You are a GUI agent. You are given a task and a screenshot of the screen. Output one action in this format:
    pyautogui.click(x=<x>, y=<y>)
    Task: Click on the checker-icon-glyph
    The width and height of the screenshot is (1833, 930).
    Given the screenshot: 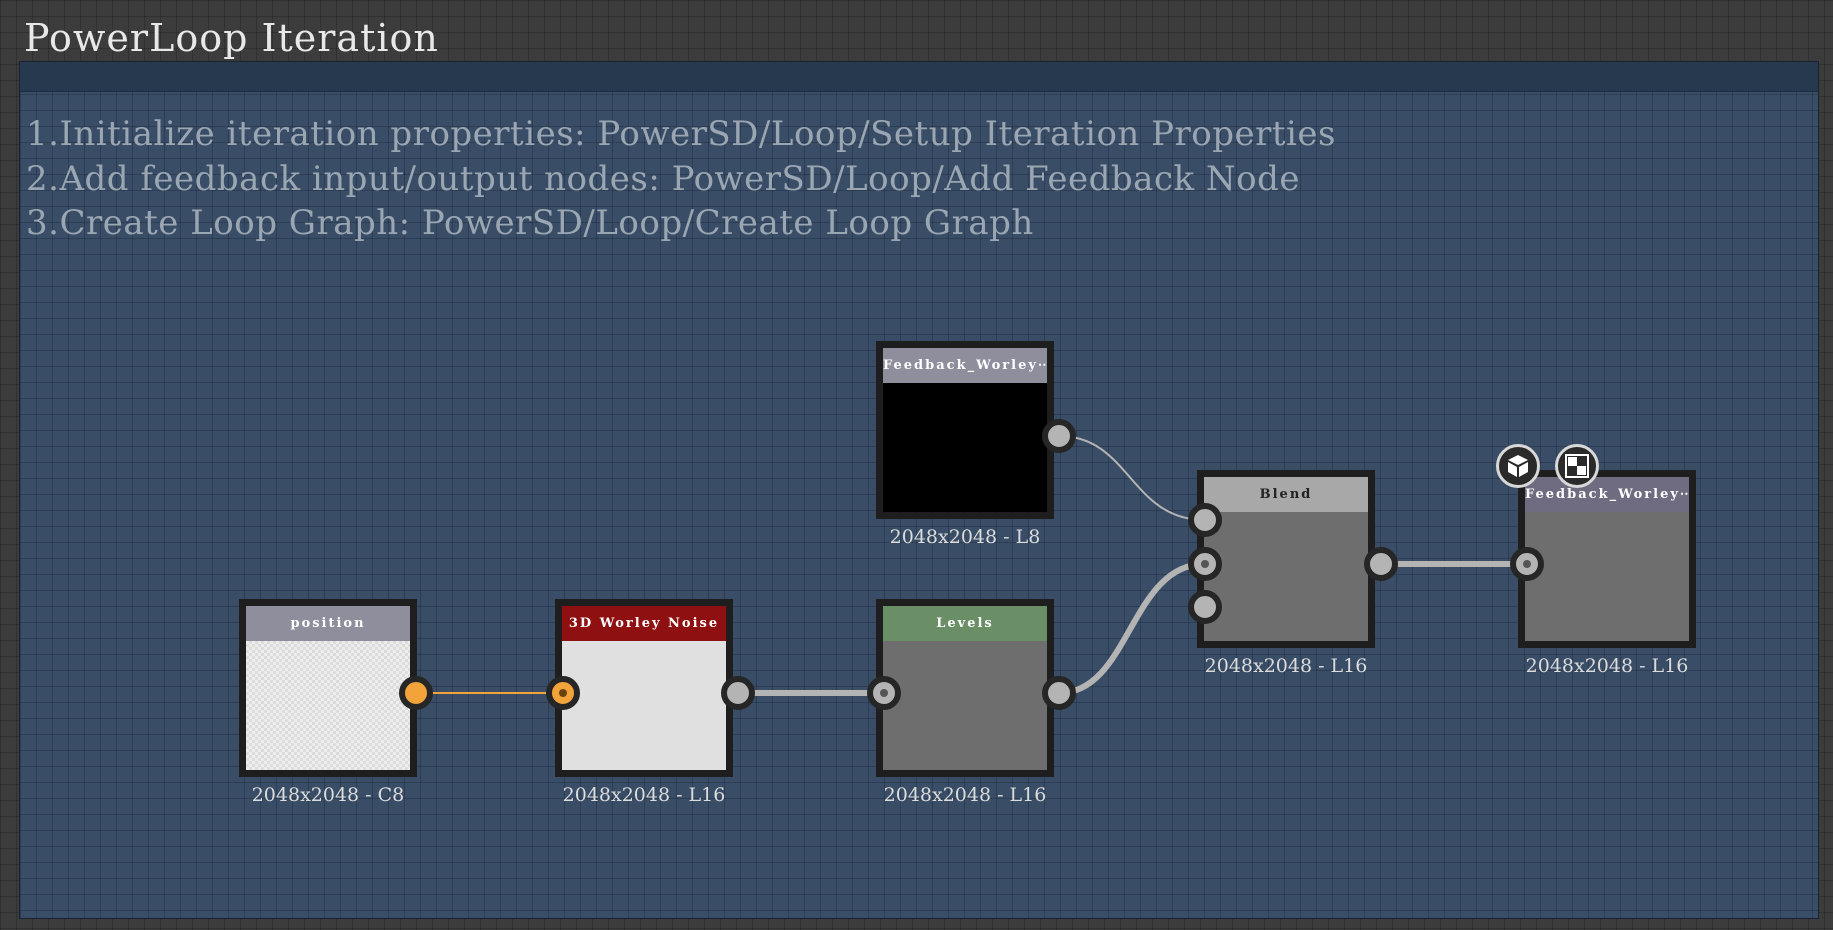 What is the action you would take?
    pyautogui.click(x=1577, y=466)
    